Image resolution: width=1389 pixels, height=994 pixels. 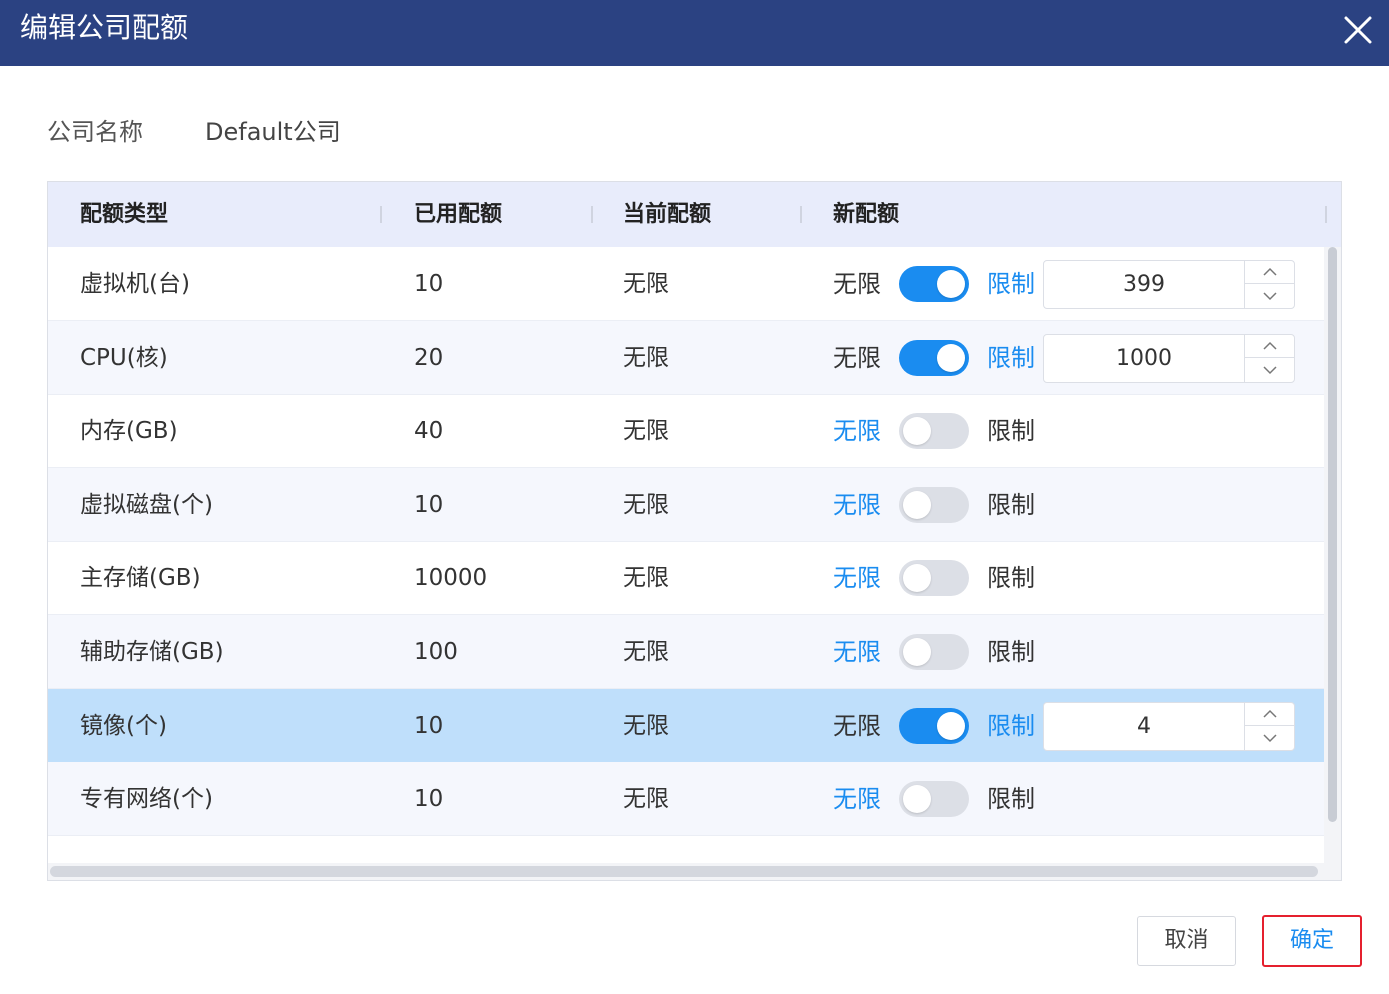 I want to click on table-row: 内存(GB) 40 无限 无限 限制, so click(x=686, y=431).